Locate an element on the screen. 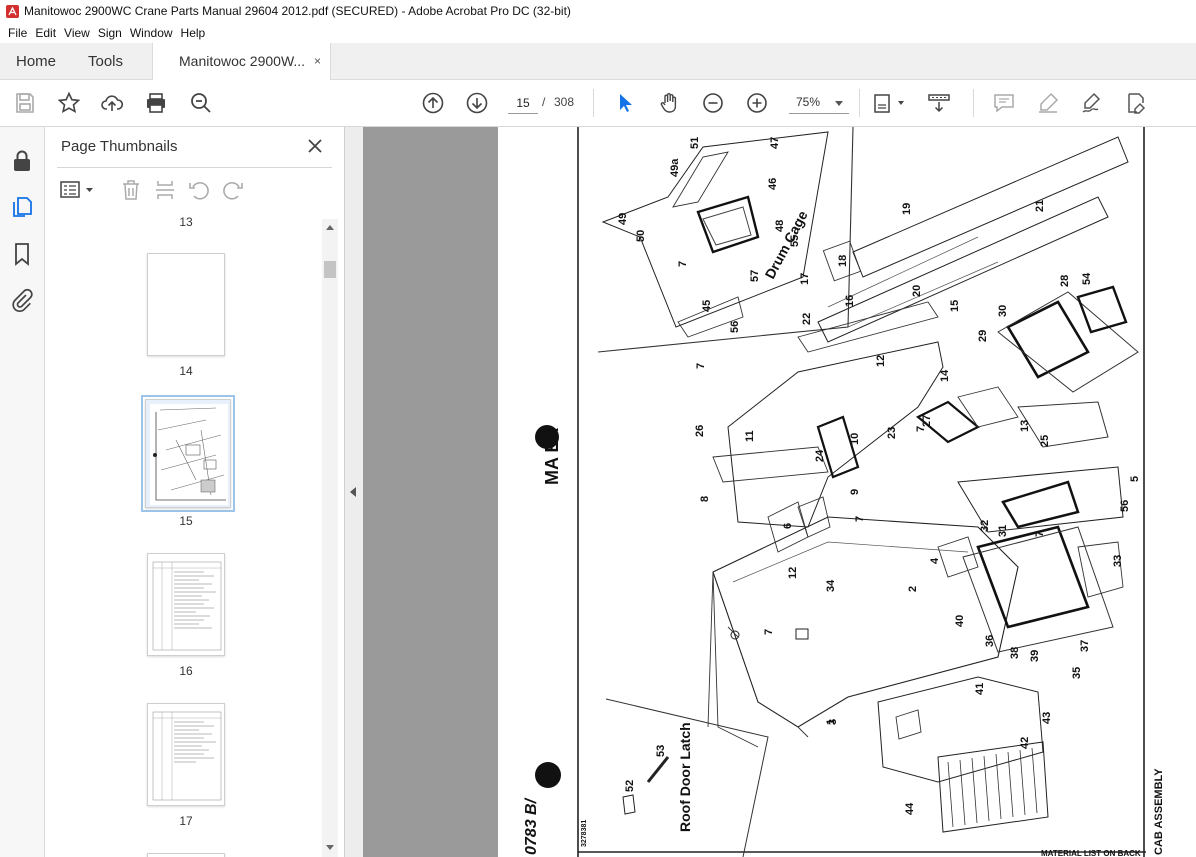 This screenshot has height=857, width=1196. part-number-callout: 12 is located at coordinates (881, 361).